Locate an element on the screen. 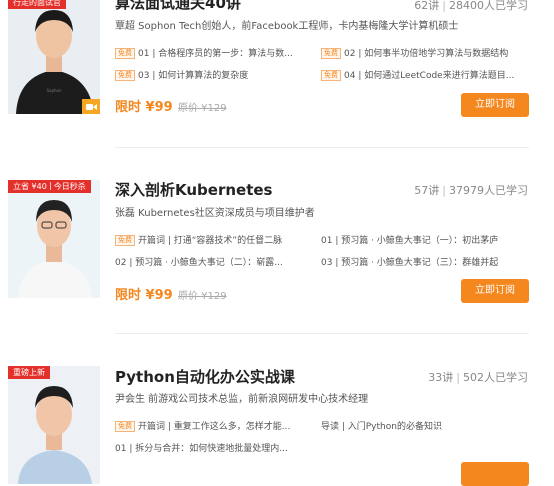 The width and height of the screenshot is (554, 486). course-cover-image: 立省 ¥40 今日秒杀 is located at coordinates (54, 239).